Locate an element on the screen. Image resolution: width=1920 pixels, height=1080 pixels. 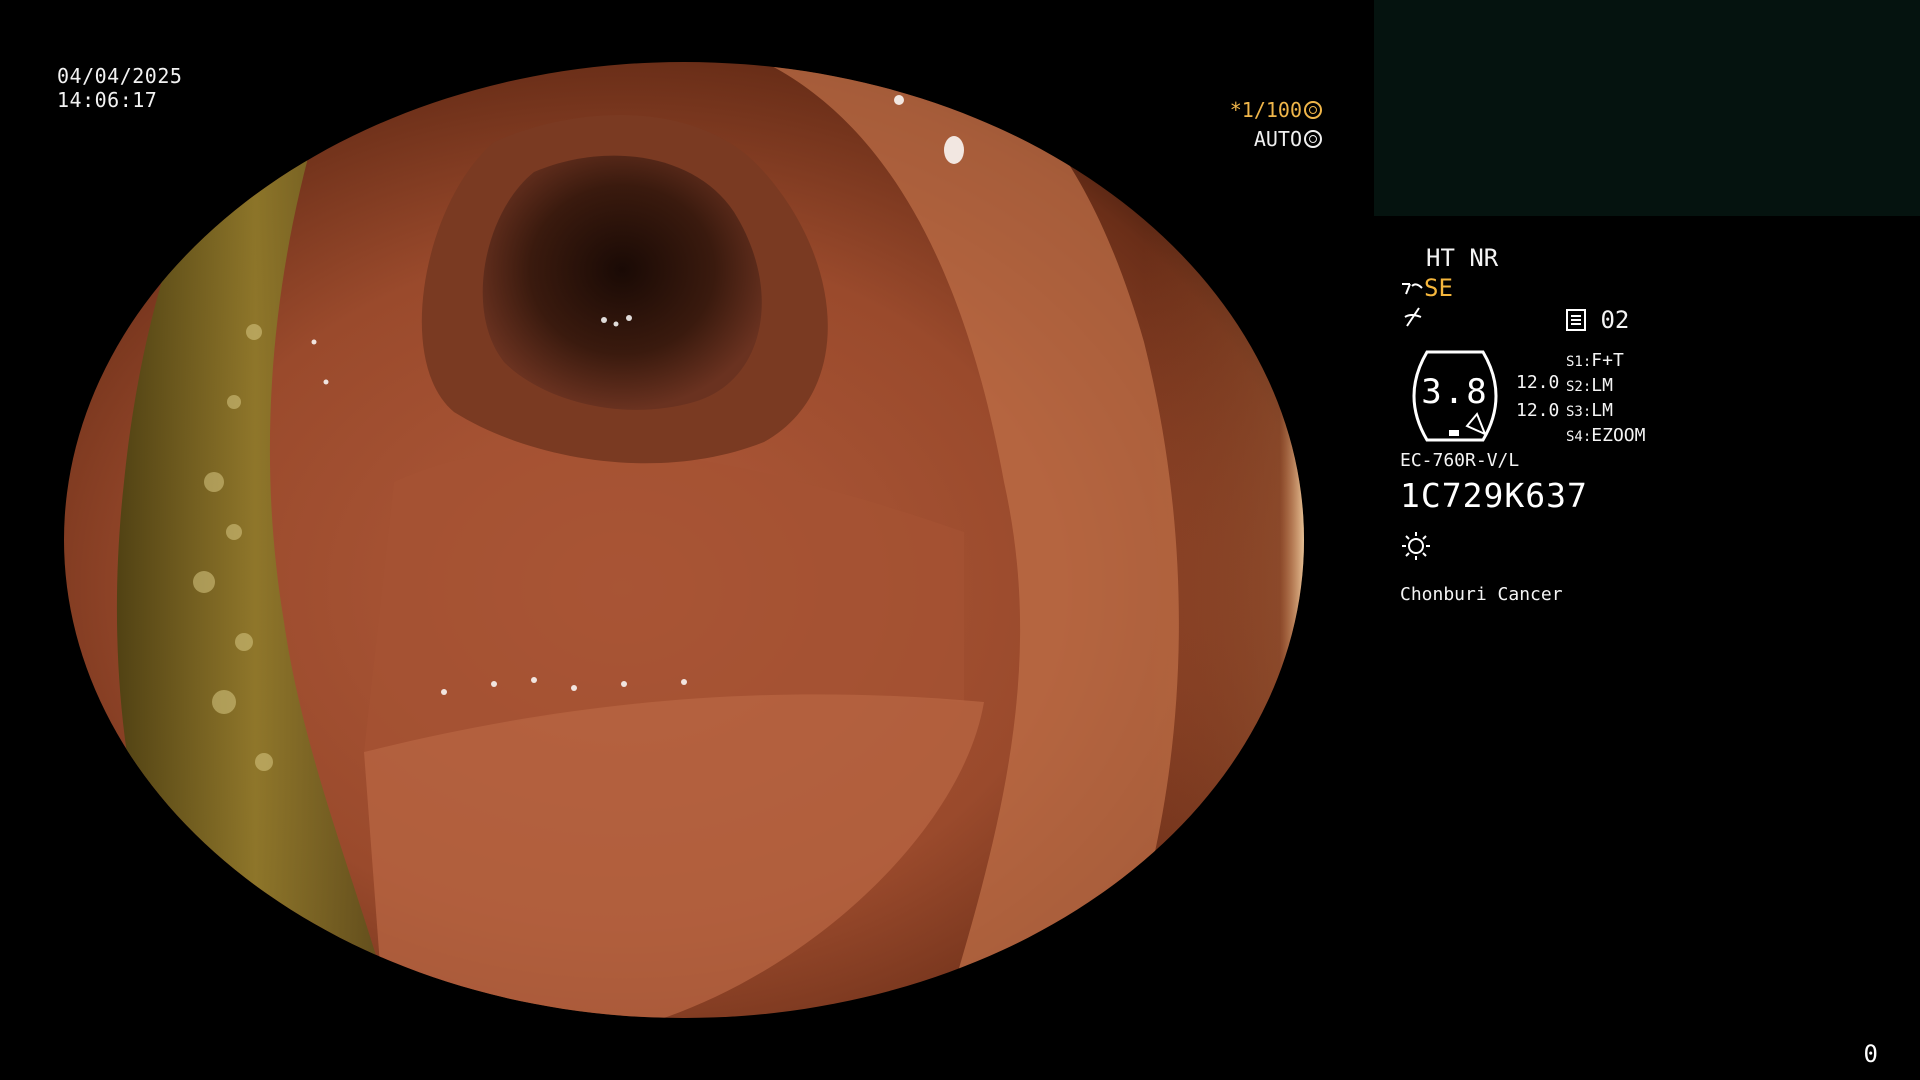
switch-list: S1:F+T S2:LM S3:LM S4:EZOOM is located at coordinates (1605, 400).